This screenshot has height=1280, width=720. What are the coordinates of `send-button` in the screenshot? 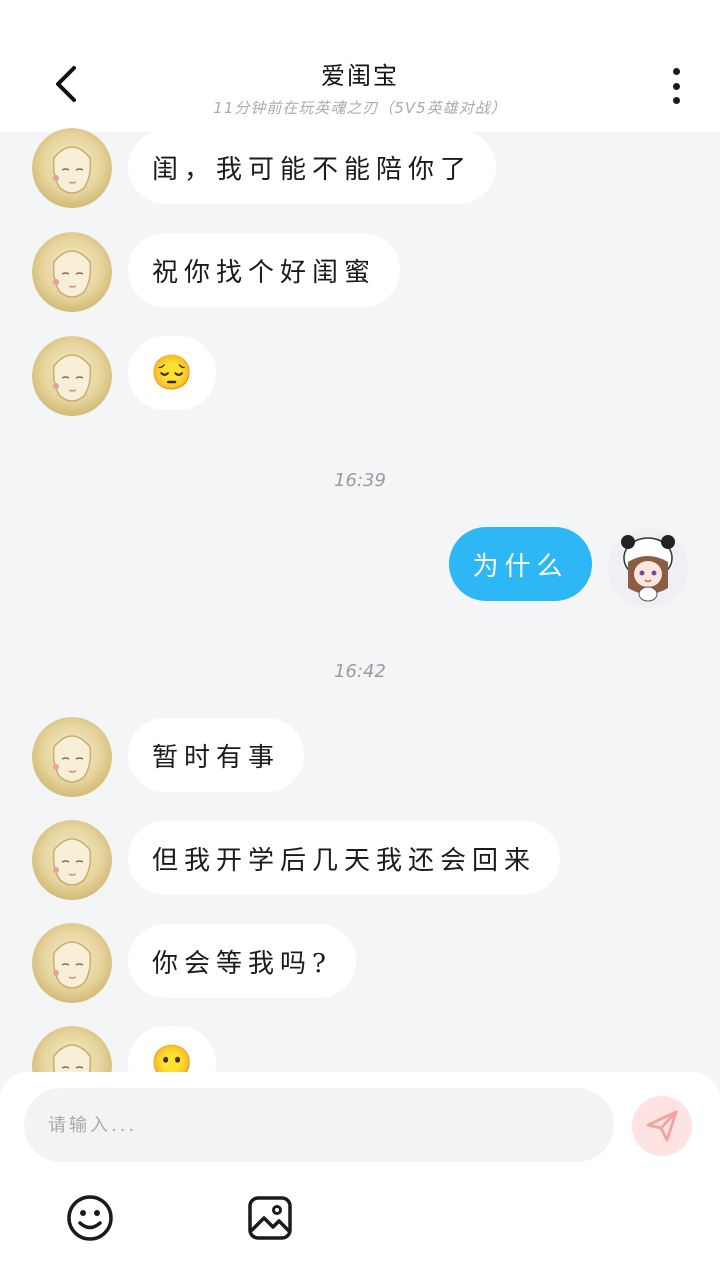 It's located at (662, 1126).